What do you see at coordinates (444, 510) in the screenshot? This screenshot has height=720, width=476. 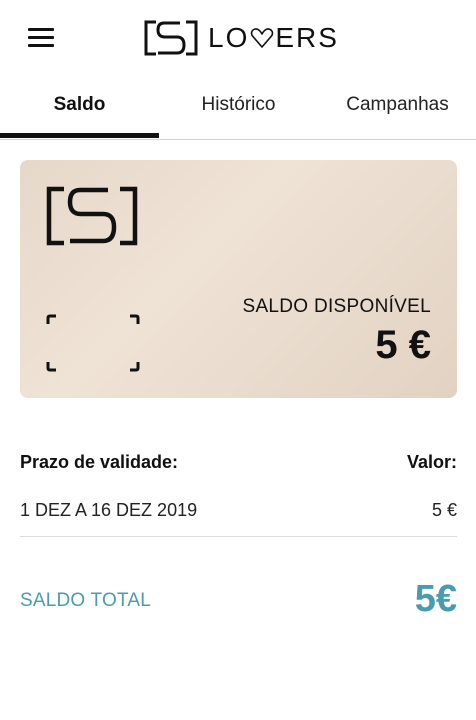 I see `row-value: 5 €` at bounding box center [444, 510].